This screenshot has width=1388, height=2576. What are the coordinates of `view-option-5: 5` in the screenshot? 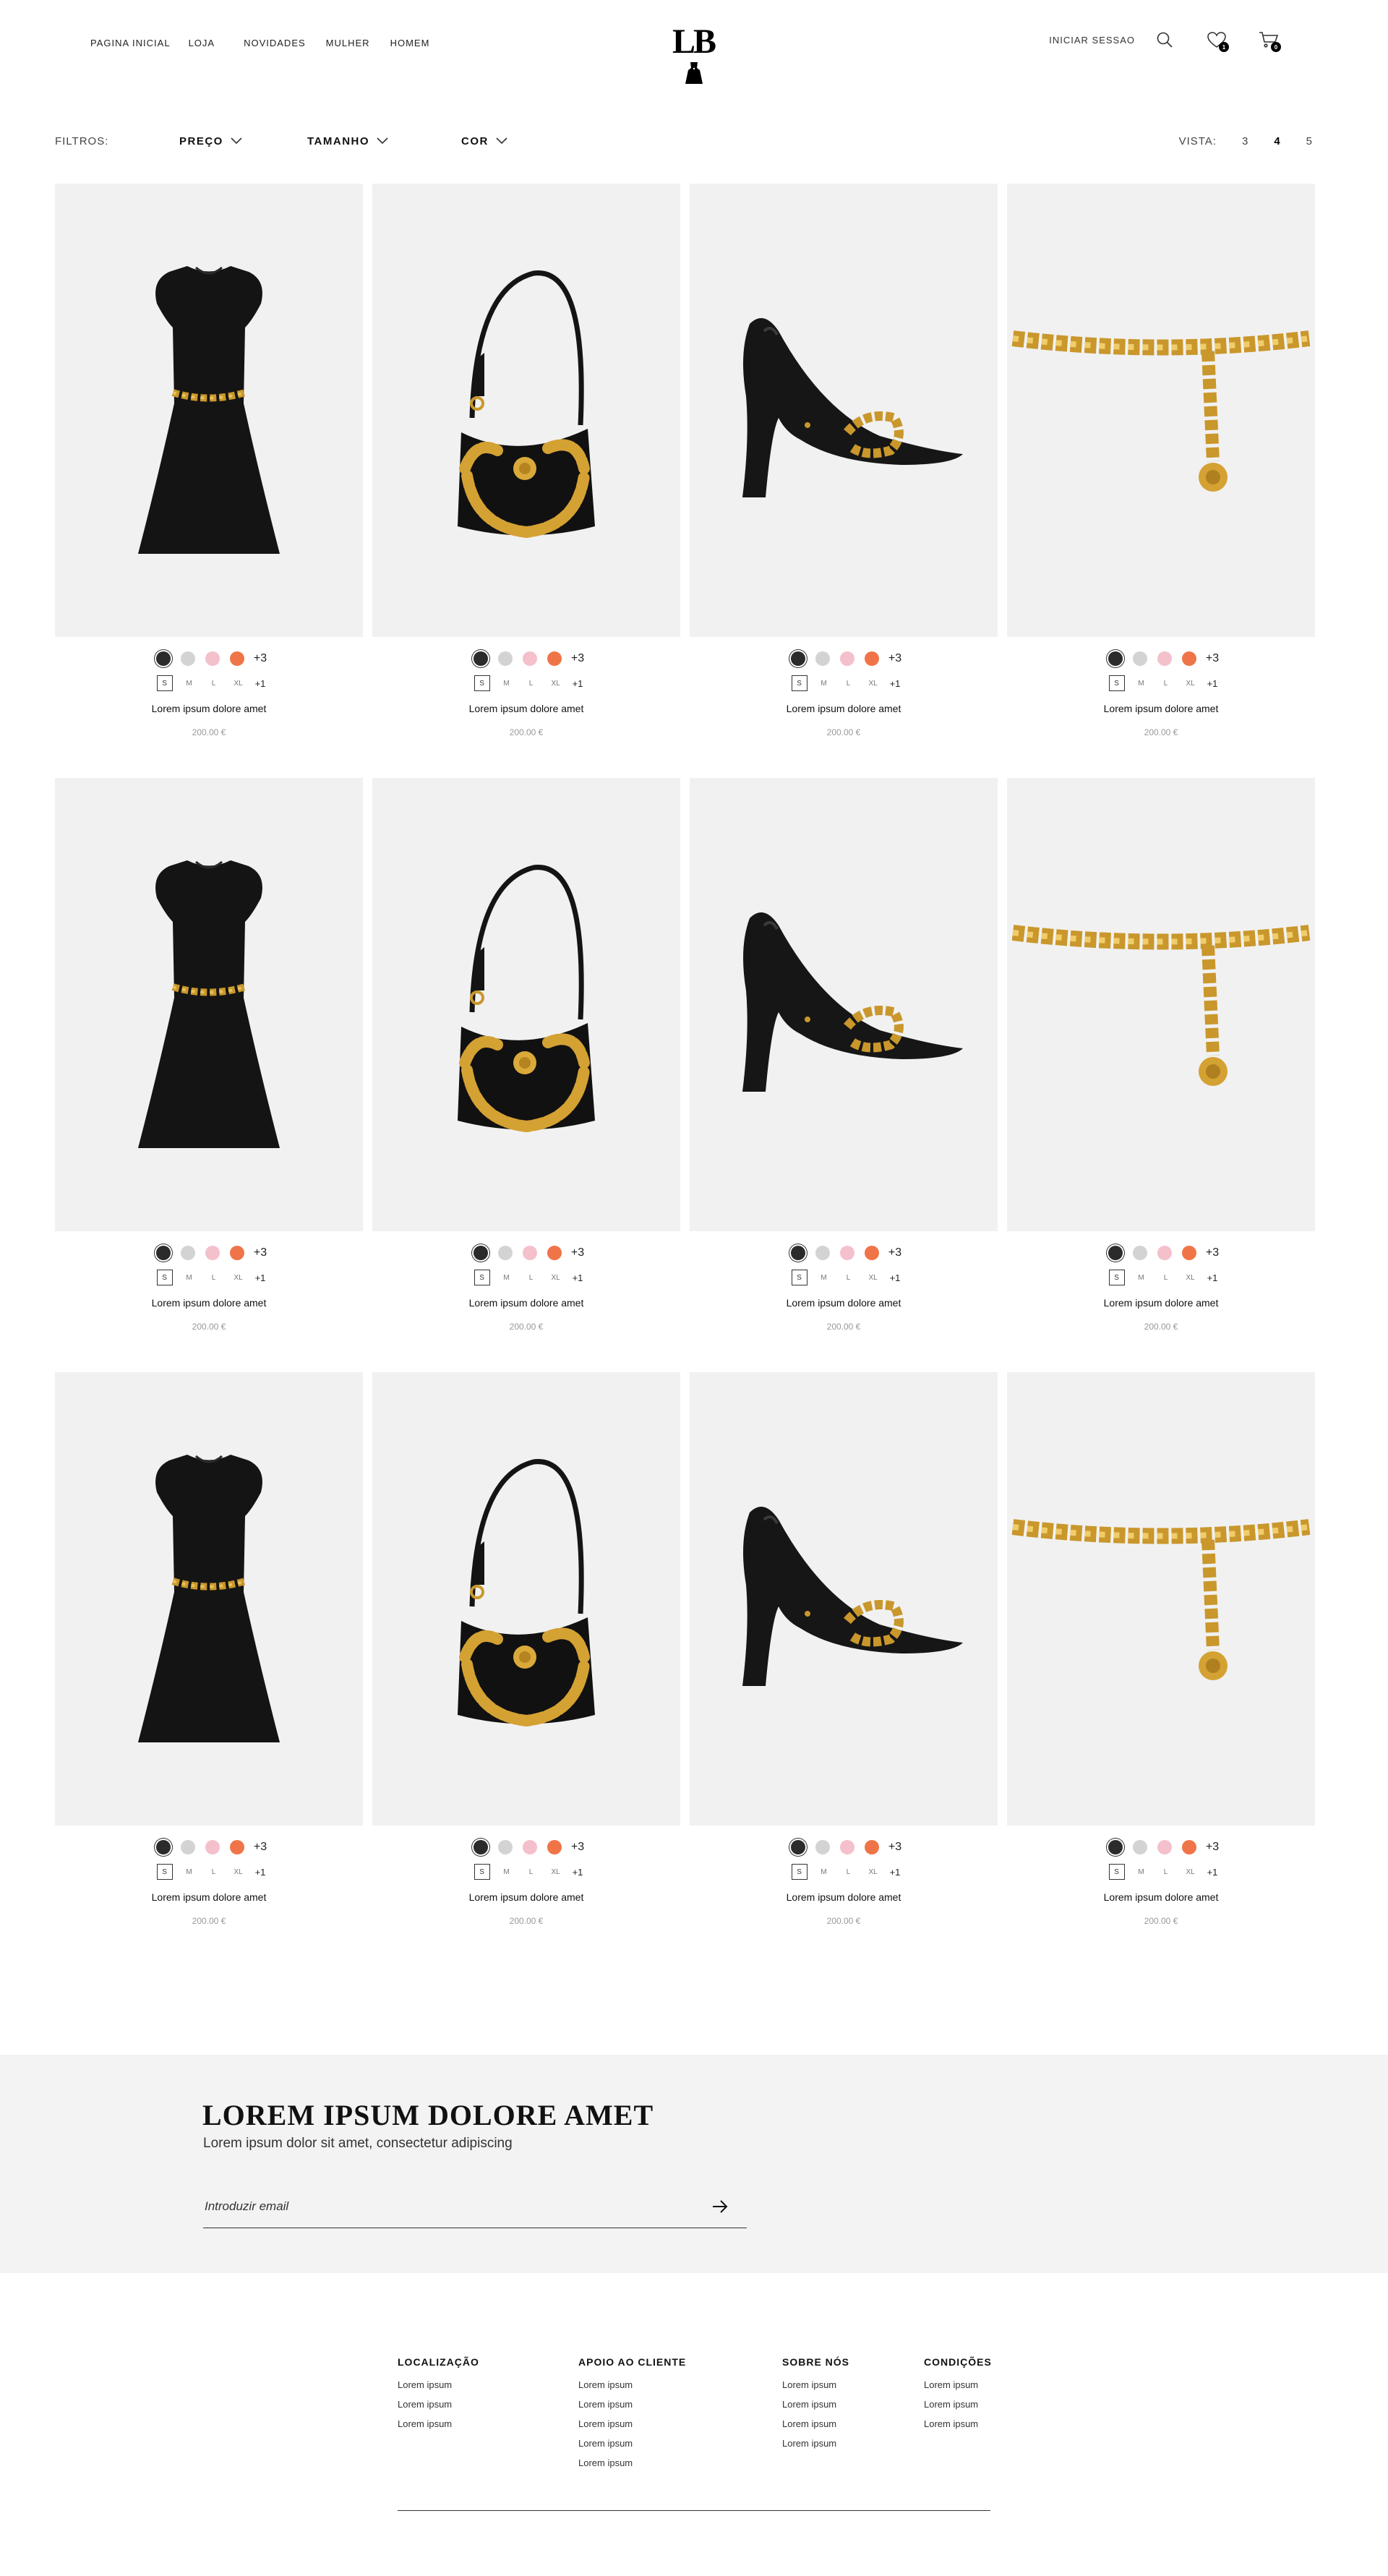 It's located at (1309, 141).